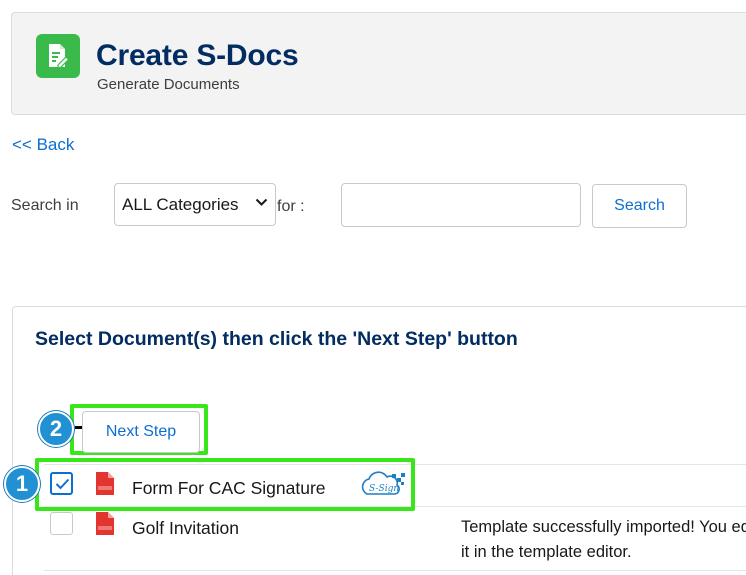 This screenshot has height=575, width=746. Describe the element at coordinates (22, 484) in the screenshot. I see `step-marker-1: 1` at that location.